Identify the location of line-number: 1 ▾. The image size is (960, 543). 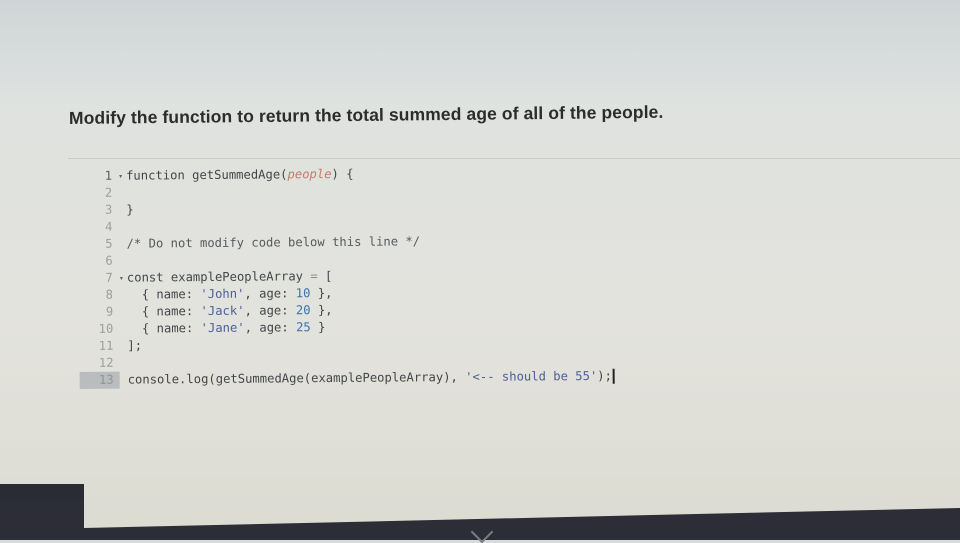
(114, 175).